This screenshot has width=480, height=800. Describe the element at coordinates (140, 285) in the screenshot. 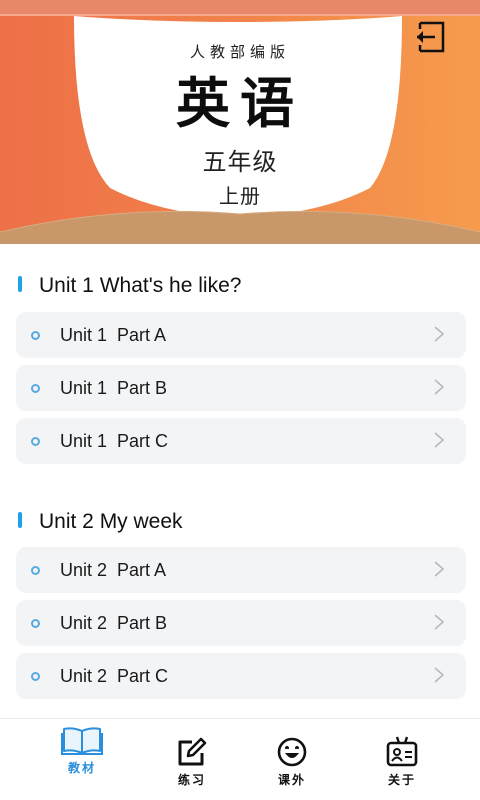

I see `unit-title: Unit 1 What's he like?` at that location.